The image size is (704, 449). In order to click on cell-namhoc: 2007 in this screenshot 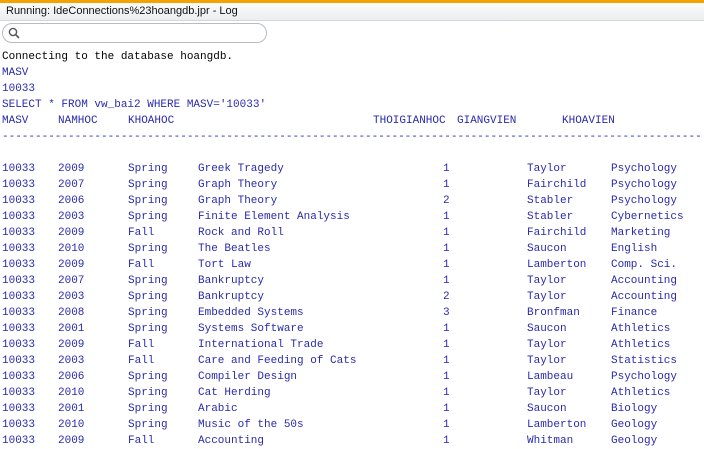, I will do `click(71, 281)`.